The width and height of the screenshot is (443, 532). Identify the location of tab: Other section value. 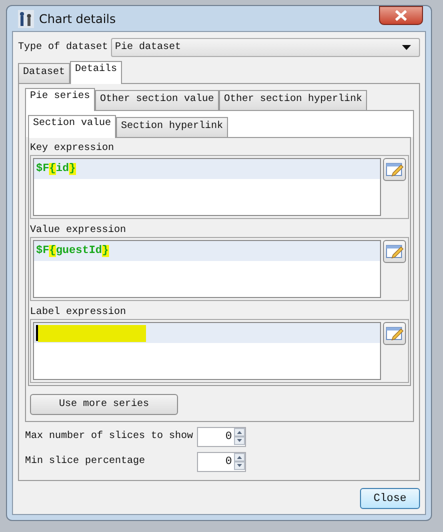
(157, 100).